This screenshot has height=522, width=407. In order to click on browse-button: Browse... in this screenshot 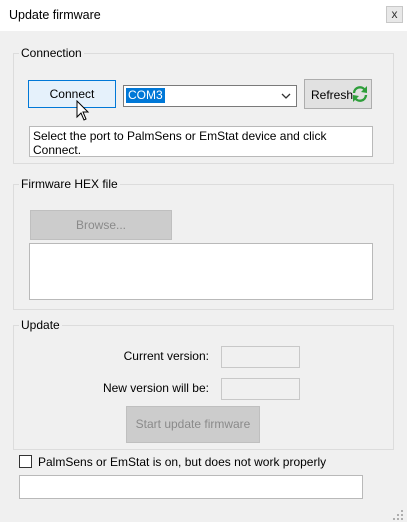, I will do `click(101, 225)`.